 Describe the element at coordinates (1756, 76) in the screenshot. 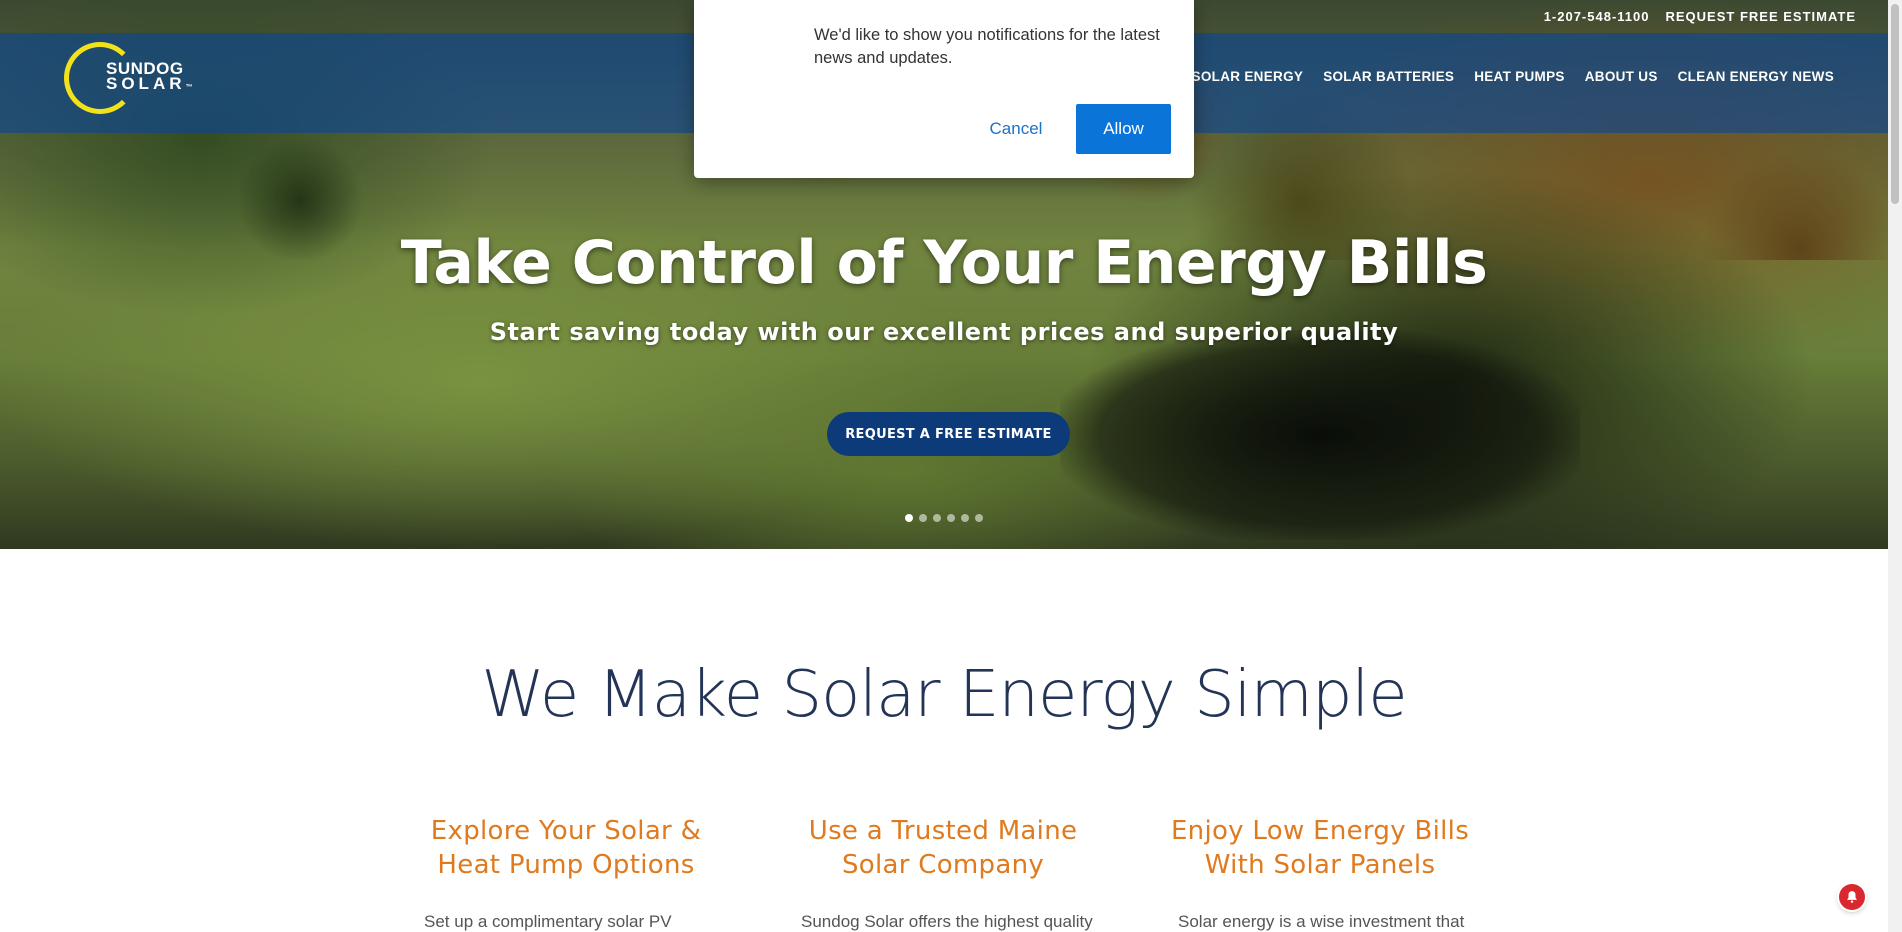

I see `nav-clean-energy-news: CLEAN ENERGY NEWS` at that location.